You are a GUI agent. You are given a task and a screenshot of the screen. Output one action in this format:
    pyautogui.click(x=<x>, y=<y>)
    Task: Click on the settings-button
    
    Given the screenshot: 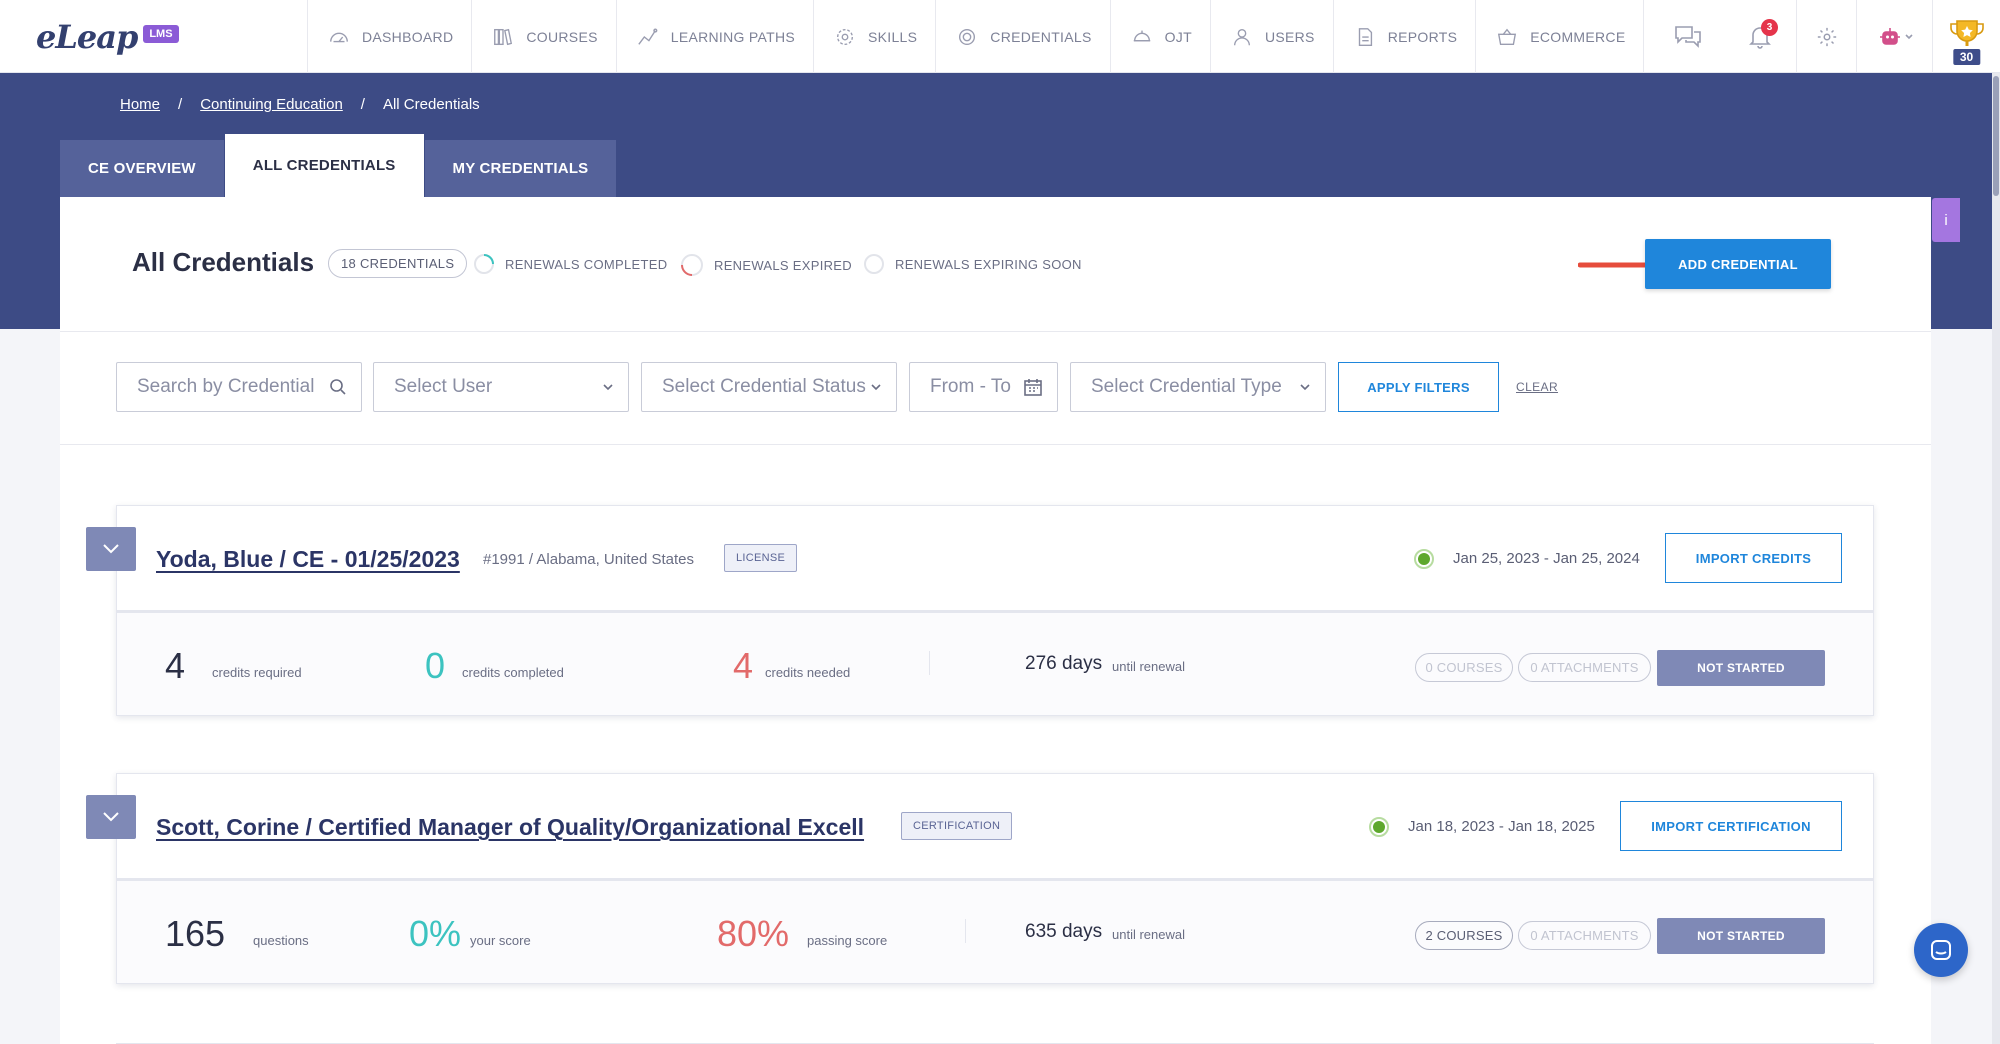 What is the action you would take?
    pyautogui.click(x=1826, y=36)
    